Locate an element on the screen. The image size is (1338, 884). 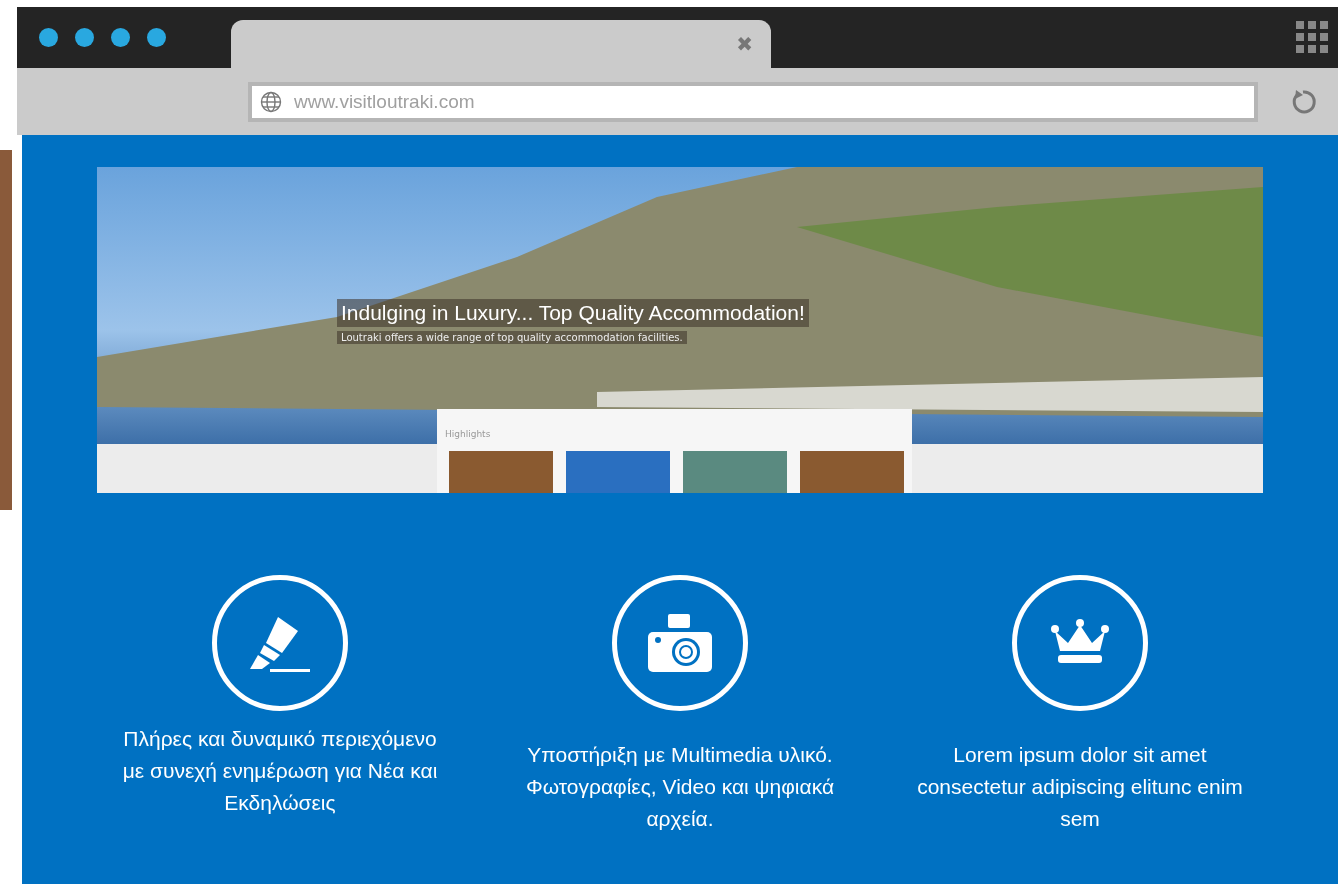
camera-icon is located at coordinates (680, 643).